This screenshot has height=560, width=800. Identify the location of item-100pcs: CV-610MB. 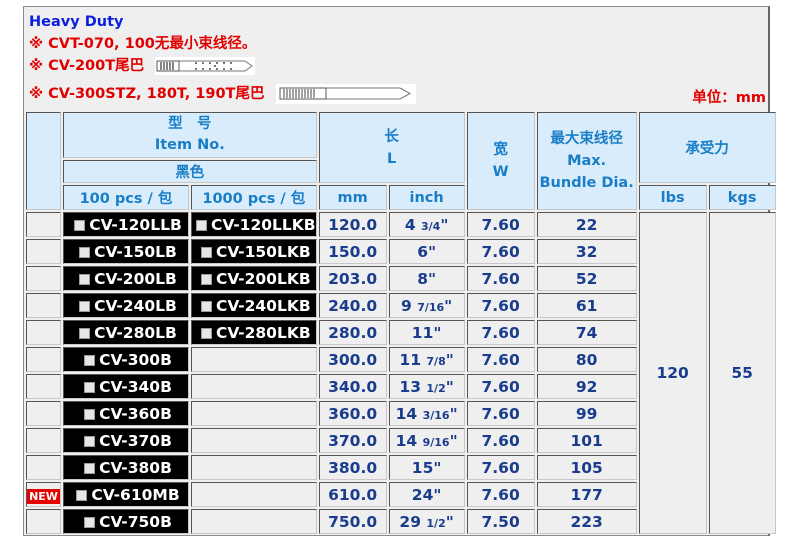
(126, 494).